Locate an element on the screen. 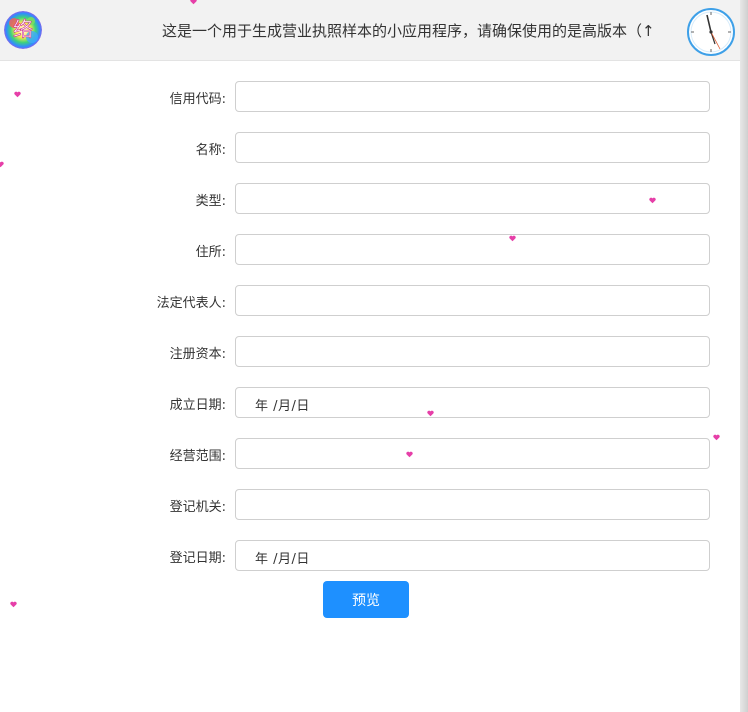  registration-authority-label: 登记机关: is located at coordinates (197, 507).